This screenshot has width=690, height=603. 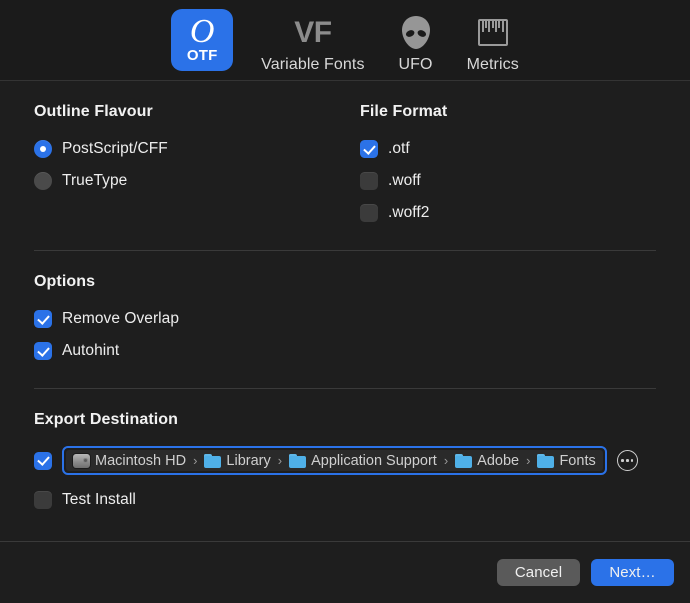 I want to click on options-title: Options, so click(x=65, y=281).